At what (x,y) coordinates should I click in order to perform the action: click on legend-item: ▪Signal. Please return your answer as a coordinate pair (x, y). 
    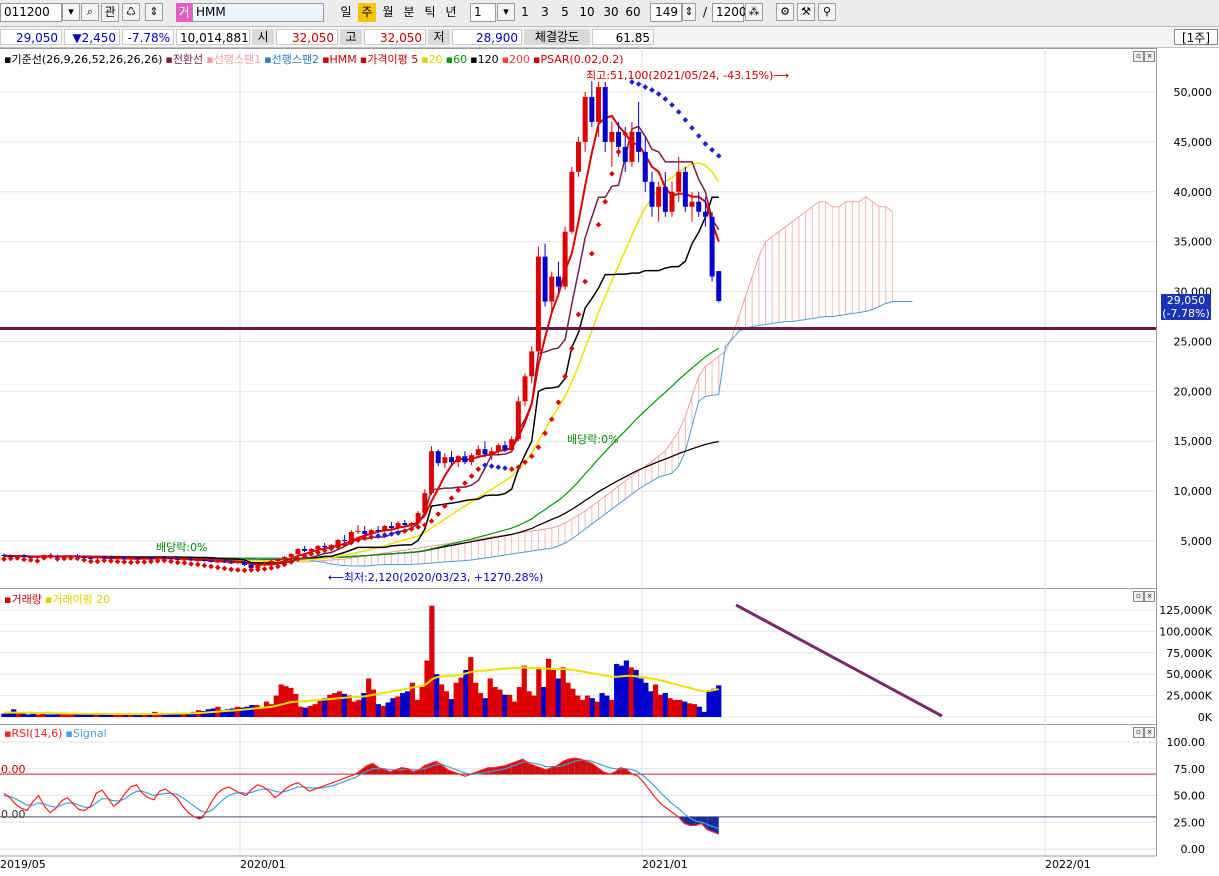
    Looking at the image, I should click on (85, 733).